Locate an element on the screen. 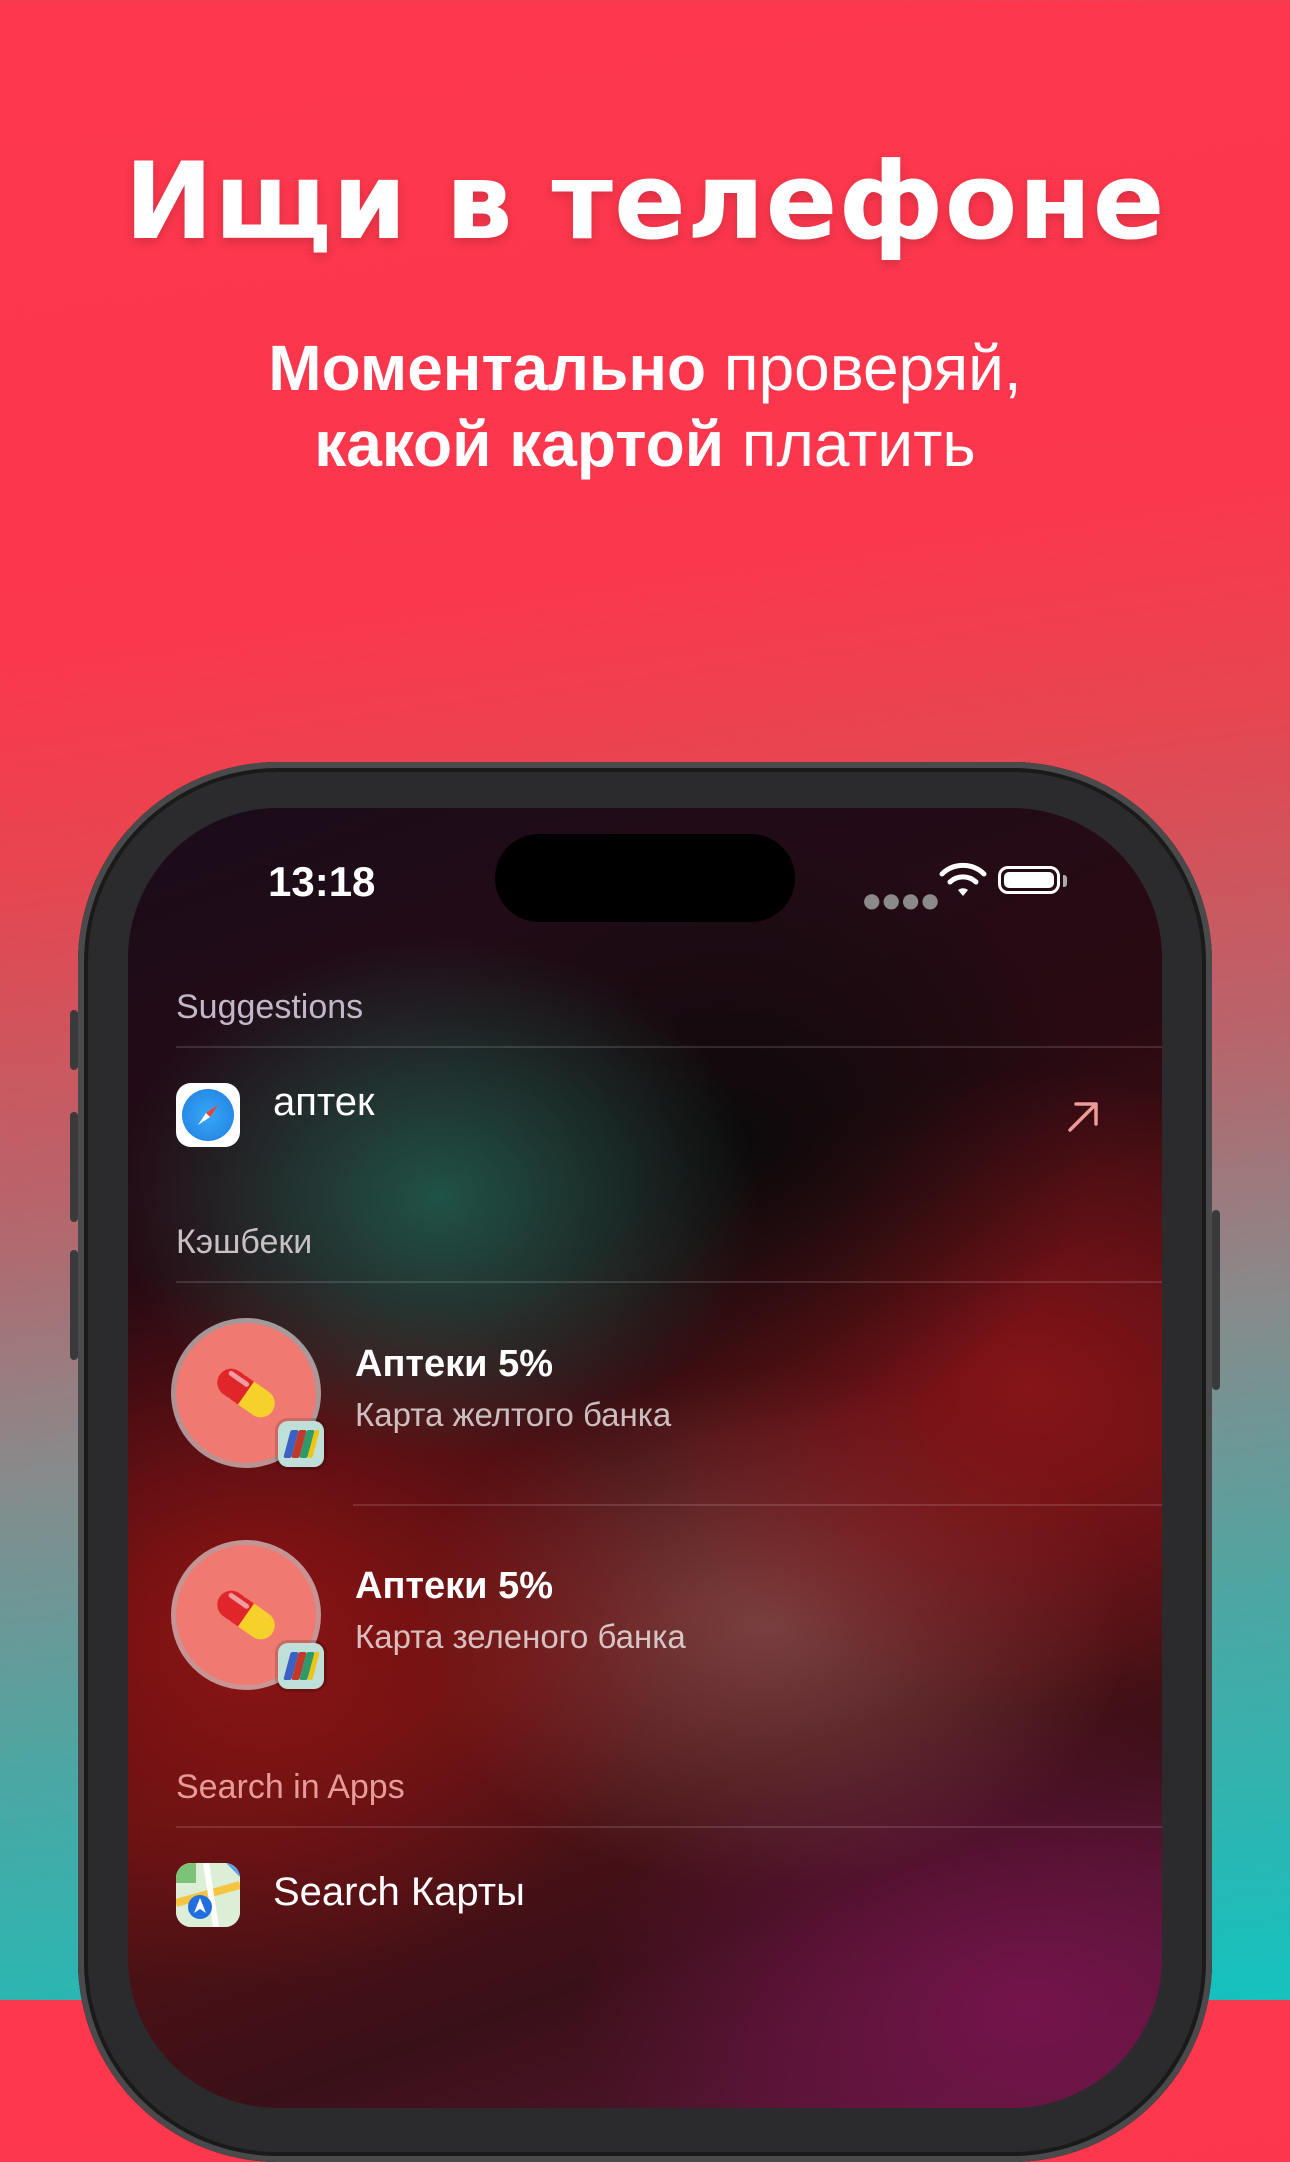  safari-icon is located at coordinates (208, 1115).